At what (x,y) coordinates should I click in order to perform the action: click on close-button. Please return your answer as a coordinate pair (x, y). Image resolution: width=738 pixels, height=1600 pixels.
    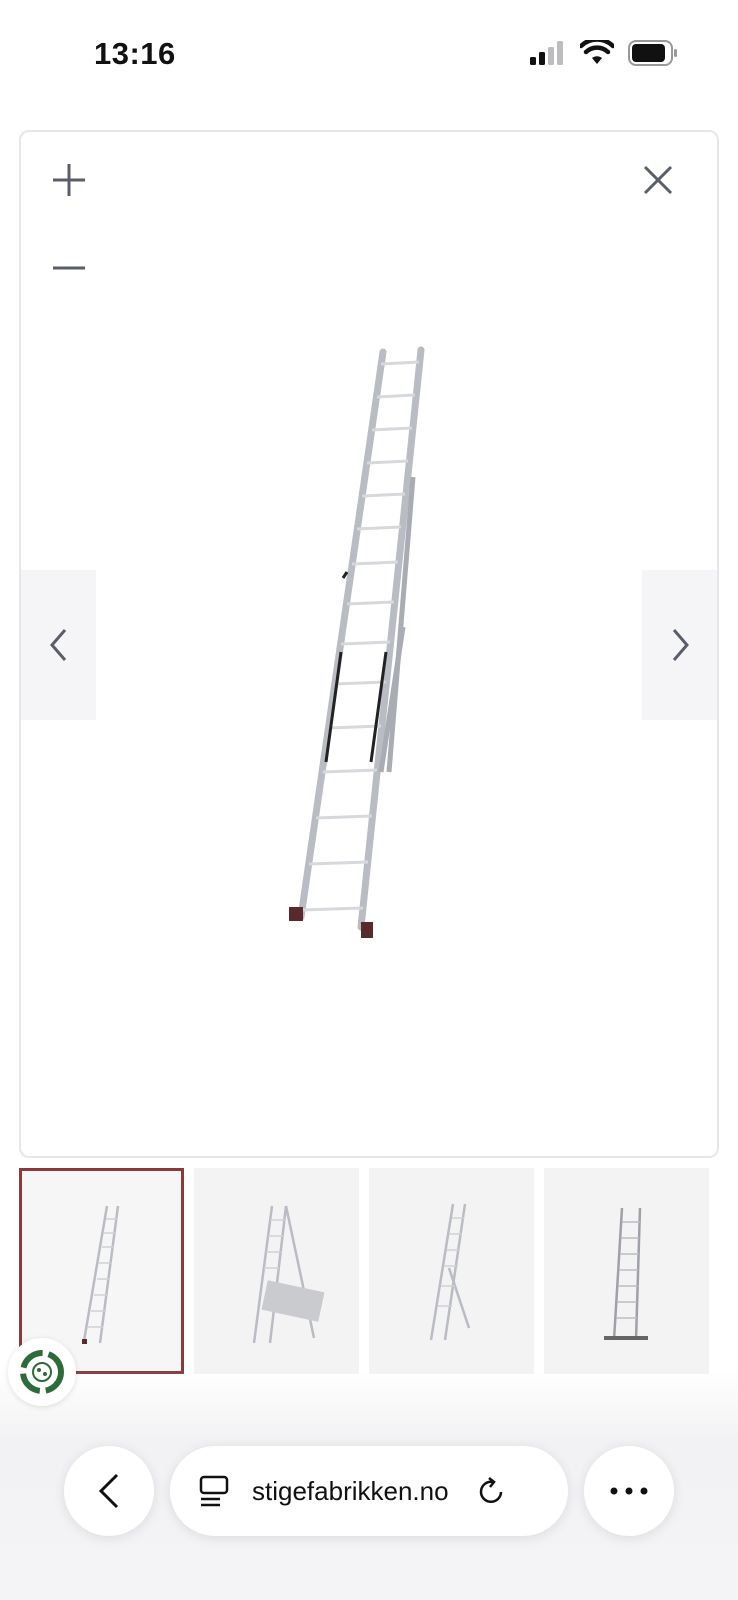
    Looking at the image, I should click on (658, 180).